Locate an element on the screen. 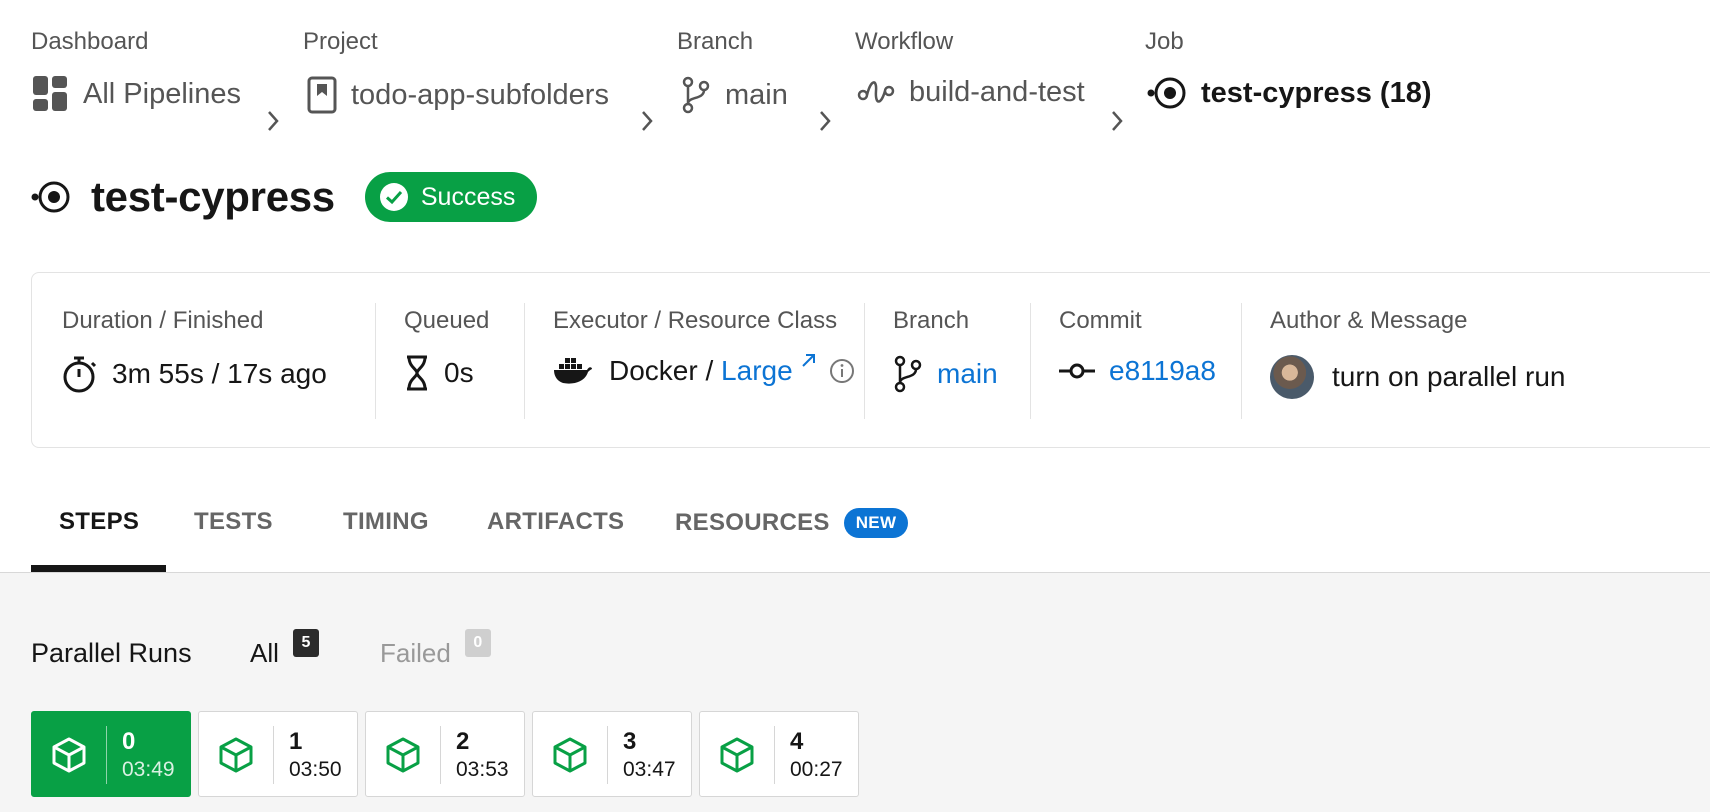  docker-icon is located at coordinates (573, 371).